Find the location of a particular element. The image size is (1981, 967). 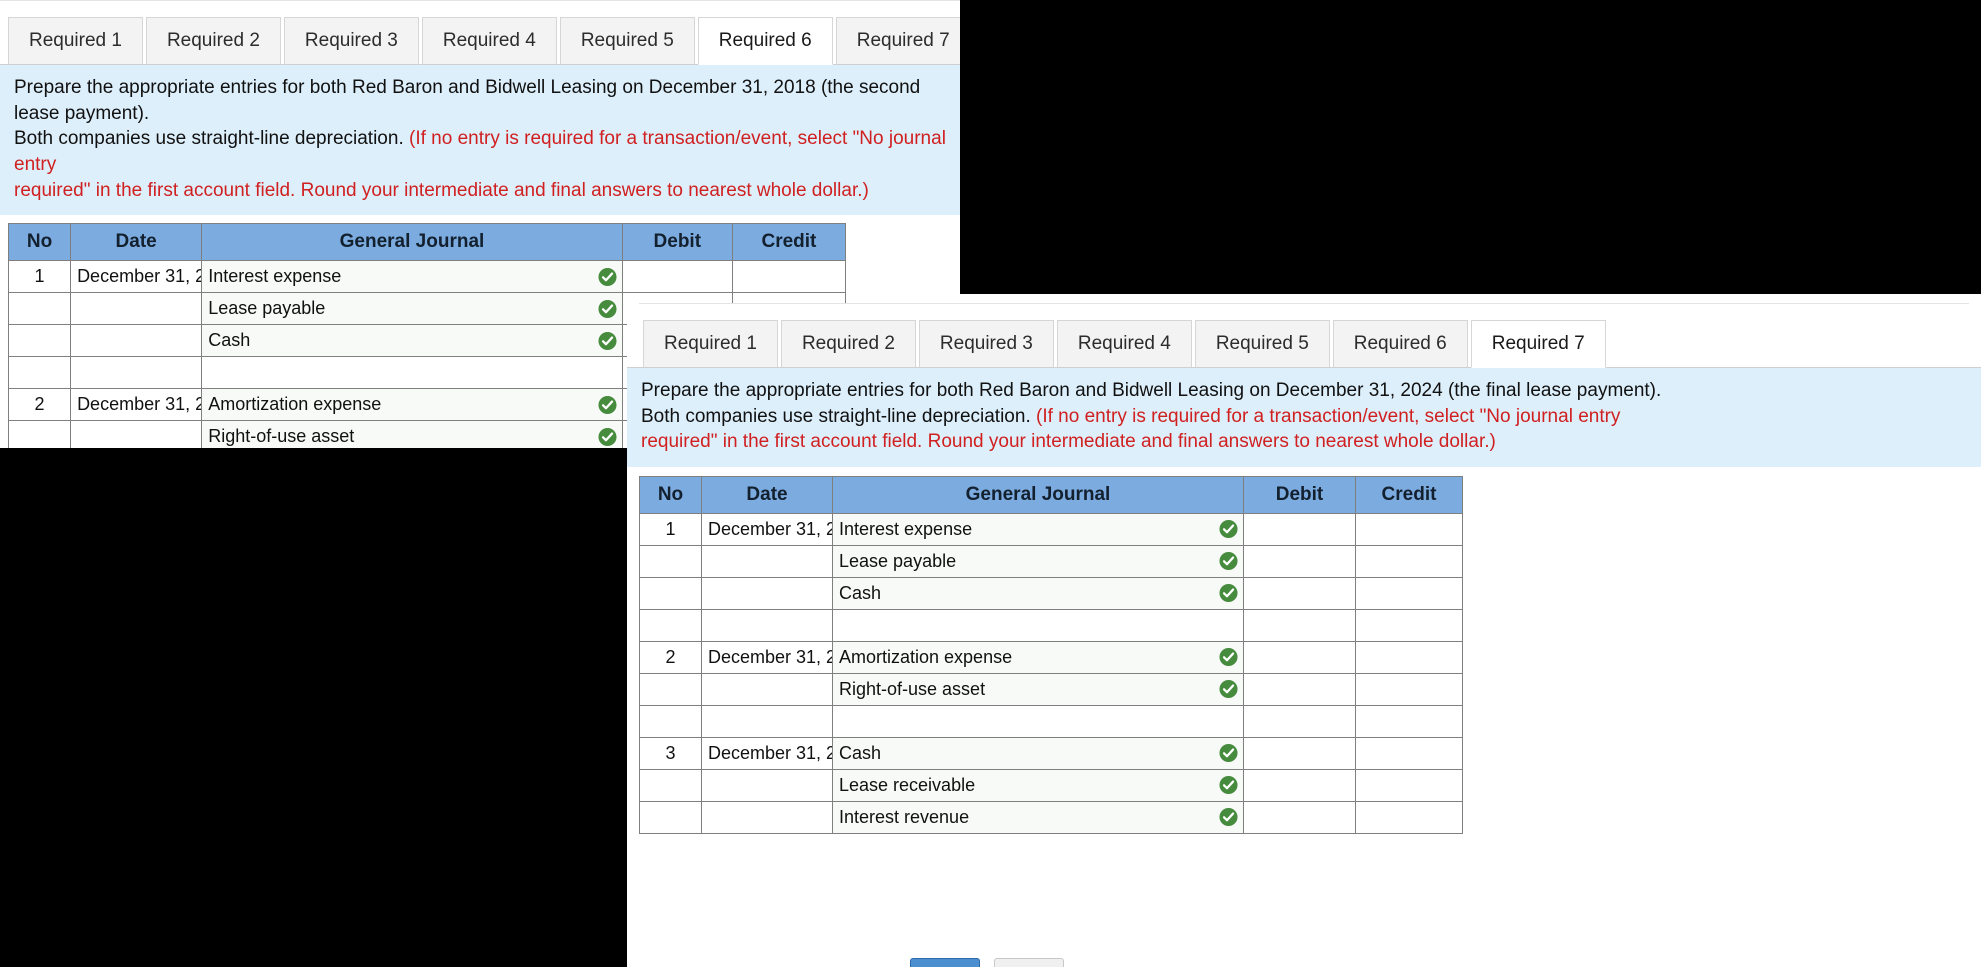

required7-tab-6: Required 6 is located at coordinates (1400, 344).